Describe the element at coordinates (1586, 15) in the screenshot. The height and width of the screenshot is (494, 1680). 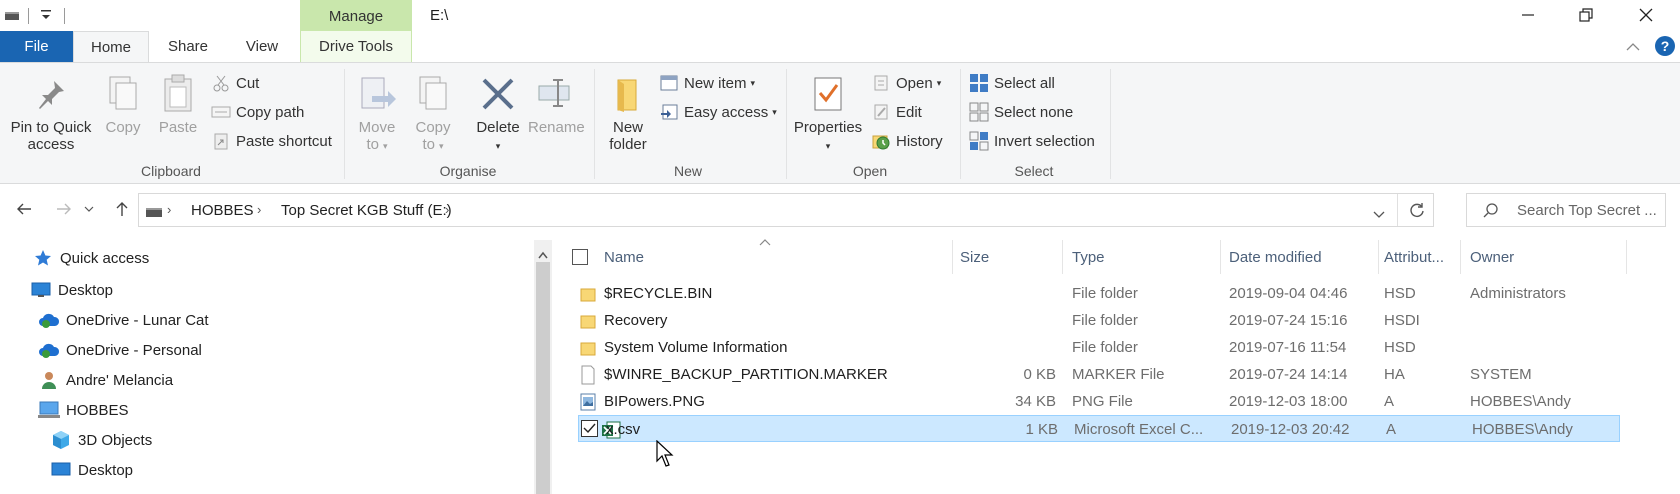
I see `restore-button` at that location.